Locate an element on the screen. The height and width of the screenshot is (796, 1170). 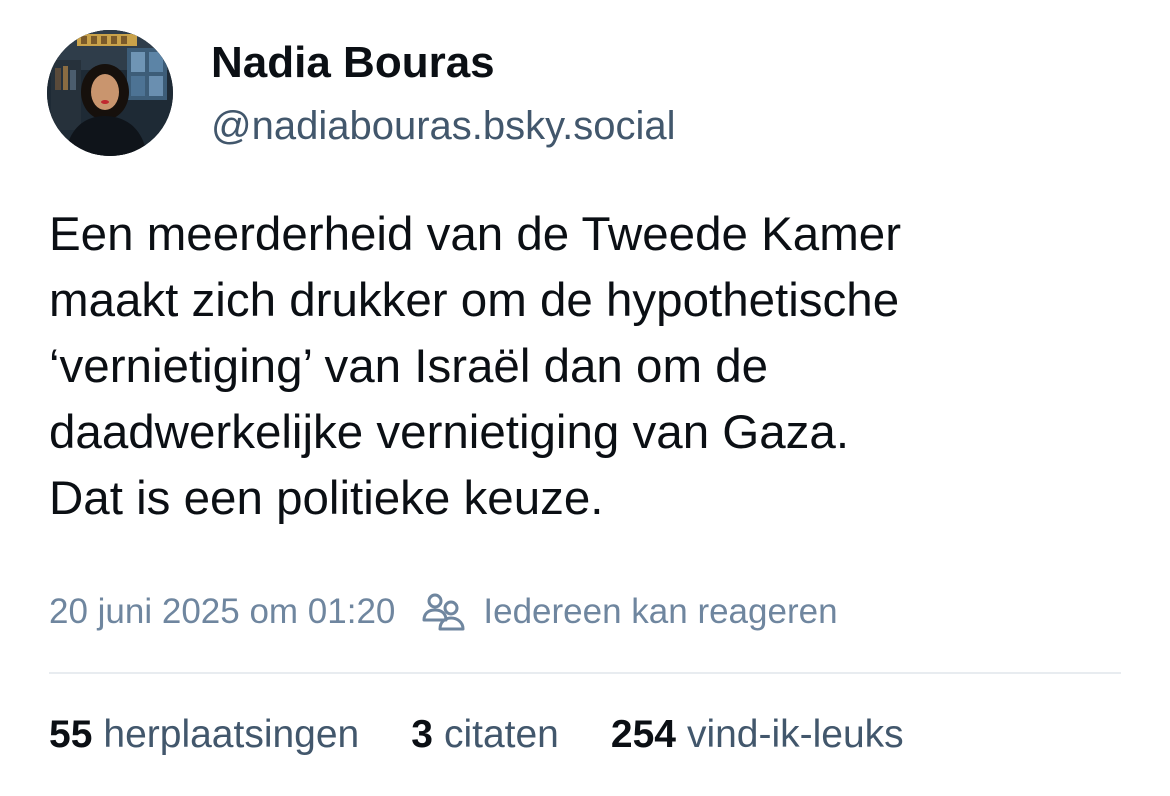
avatar is located at coordinates (110, 93).